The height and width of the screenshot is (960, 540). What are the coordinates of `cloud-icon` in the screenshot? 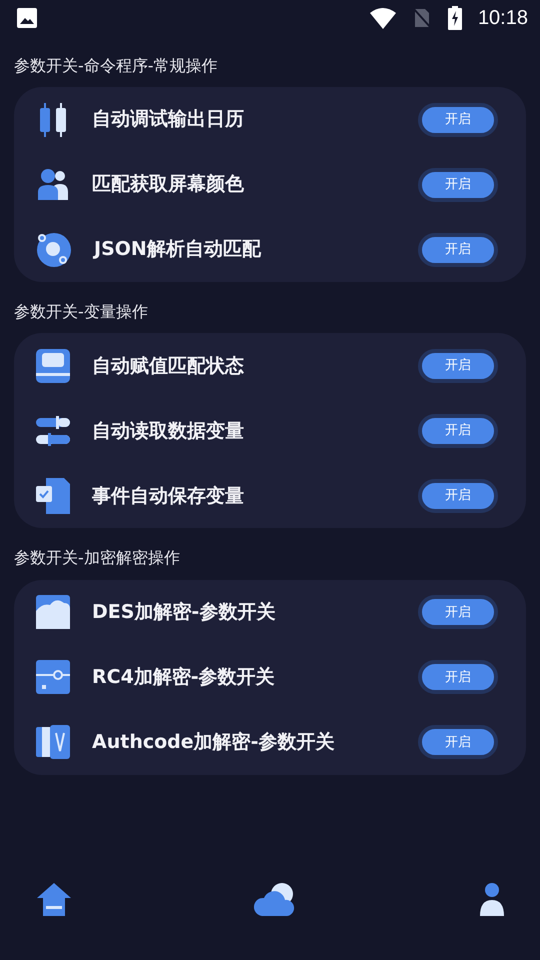 It's located at (275, 900).